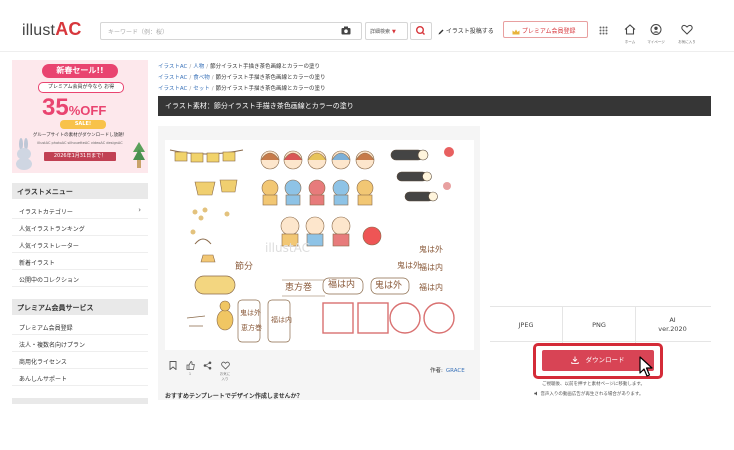 Image resolution: width=734 pixels, height=450 pixels. I want to click on search-button, so click(421, 31).